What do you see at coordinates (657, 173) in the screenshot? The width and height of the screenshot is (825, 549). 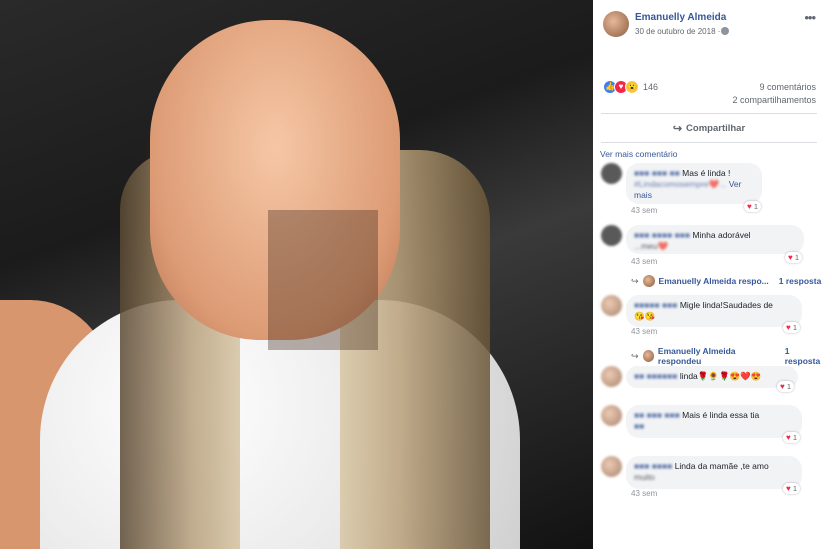 I see `commenter-name-blurred: ■■■ ■■■ ■■` at bounding box center [657, 173].